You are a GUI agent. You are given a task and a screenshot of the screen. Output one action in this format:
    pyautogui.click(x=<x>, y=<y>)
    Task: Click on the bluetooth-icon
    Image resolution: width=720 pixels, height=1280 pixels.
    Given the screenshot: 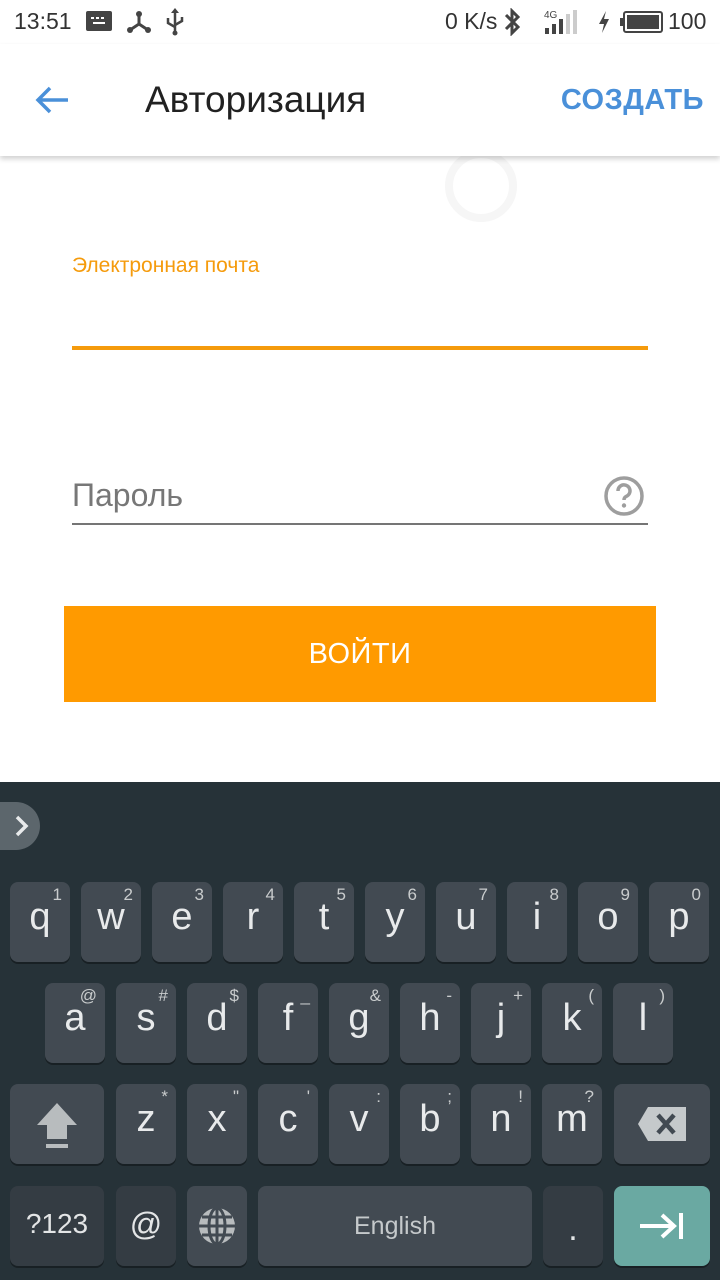 What is the action you would take?
    pyautogui.click(x=512, y=24)
    